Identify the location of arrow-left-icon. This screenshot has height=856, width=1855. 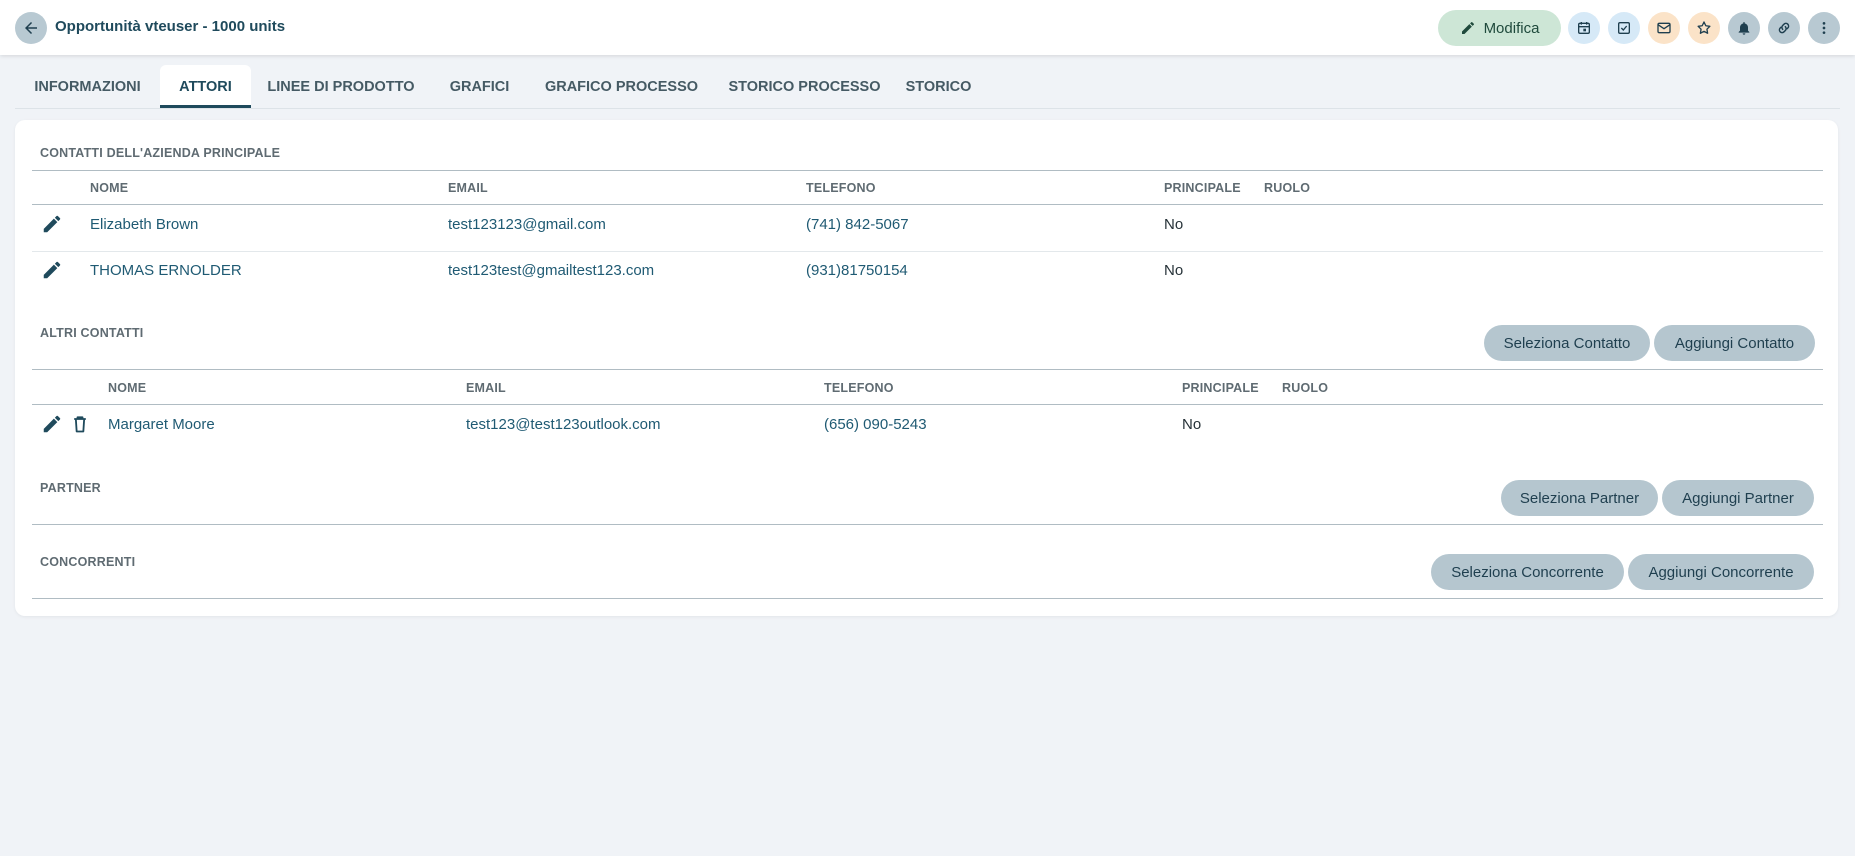
(31, 28).